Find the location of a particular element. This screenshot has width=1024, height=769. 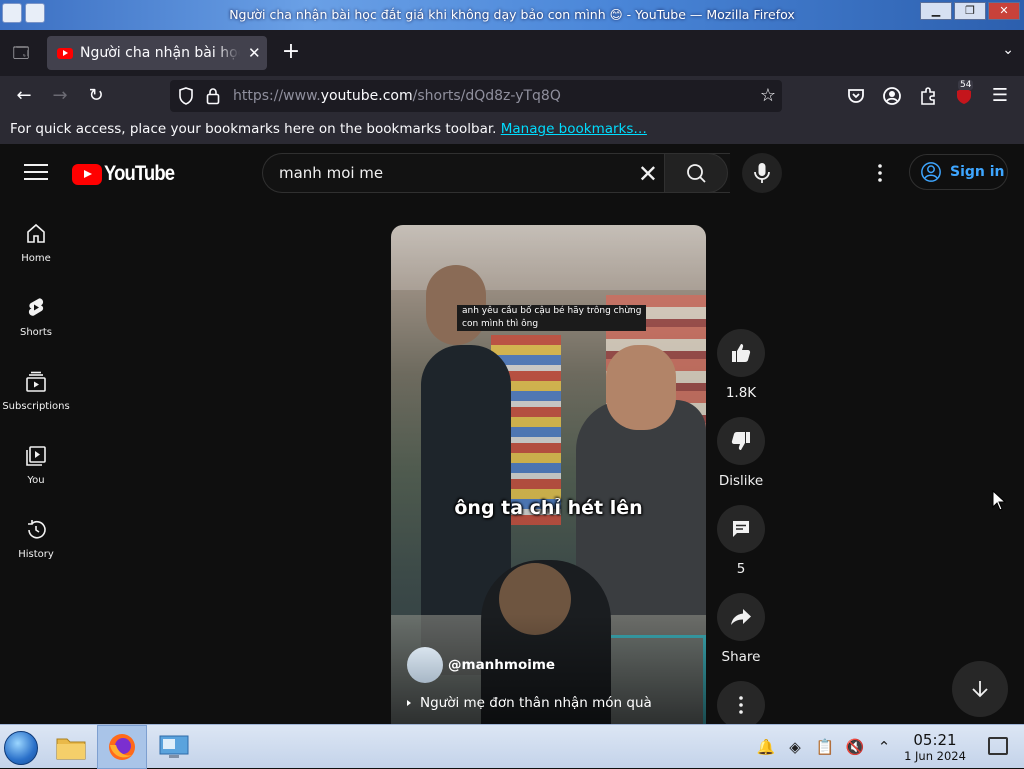

comments-button is located at coordinates (741, 529).